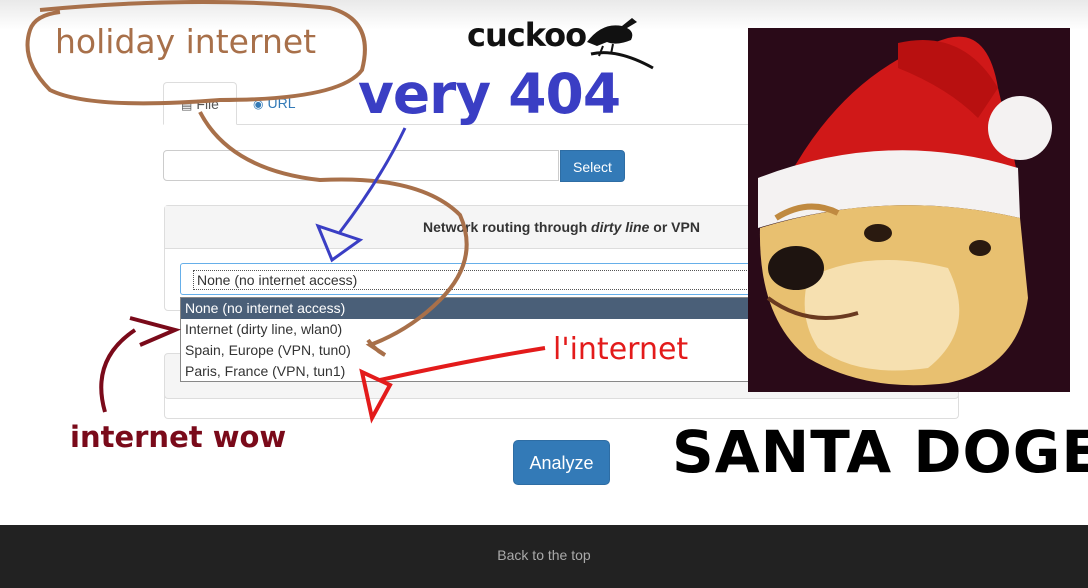 The image size is (1088, 588). What do you see at coordinates (186, 41) in the screenshot?
I see `holiday-internet-annotation: holiday internet` at bounding box center [186, 41].